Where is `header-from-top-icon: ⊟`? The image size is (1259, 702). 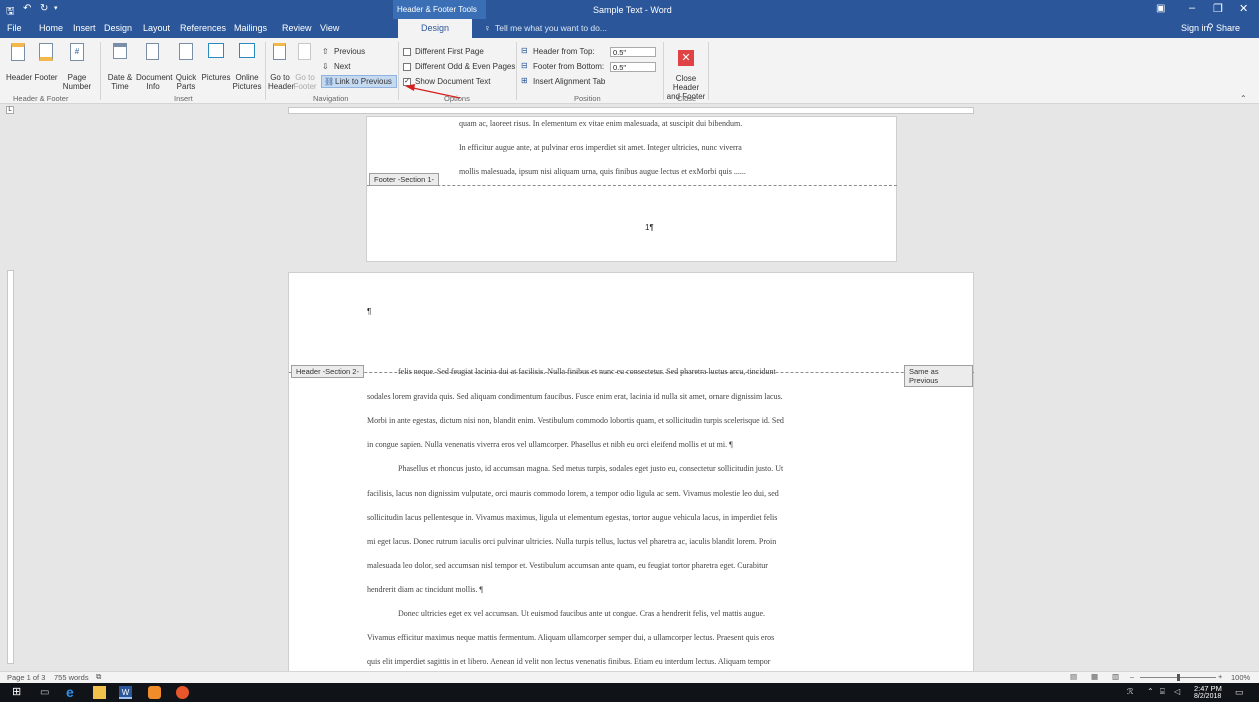 header-from-top-icon: ⊟ is located at coordinates (524, 50).